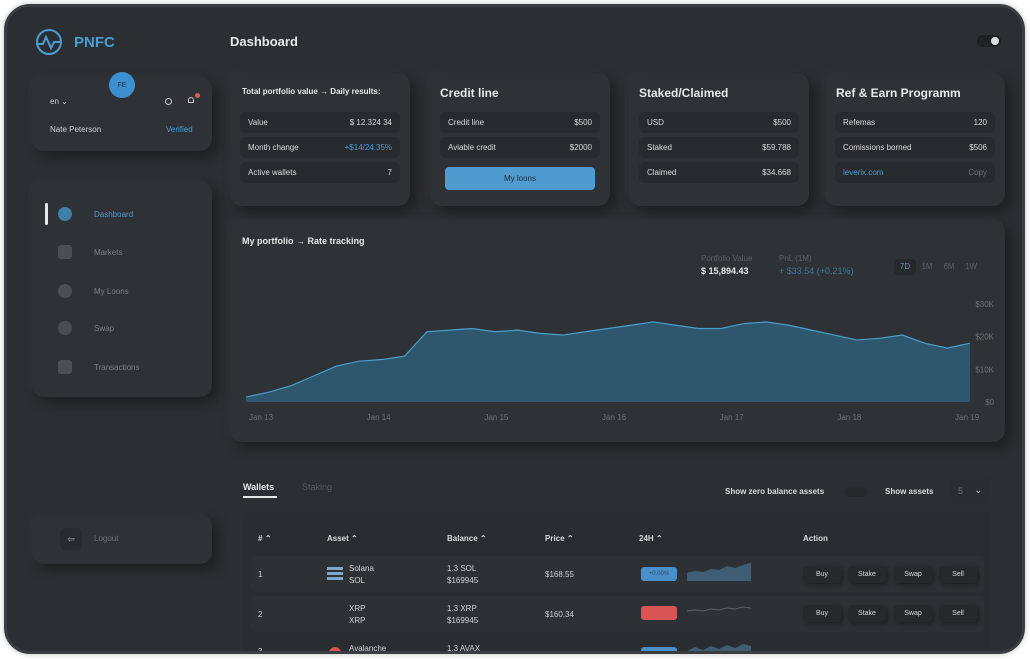  What do you see at coordinates (520, 178) in the screenshot?
I see `my-loons-button: My loons` at bounding box center [520, 178].